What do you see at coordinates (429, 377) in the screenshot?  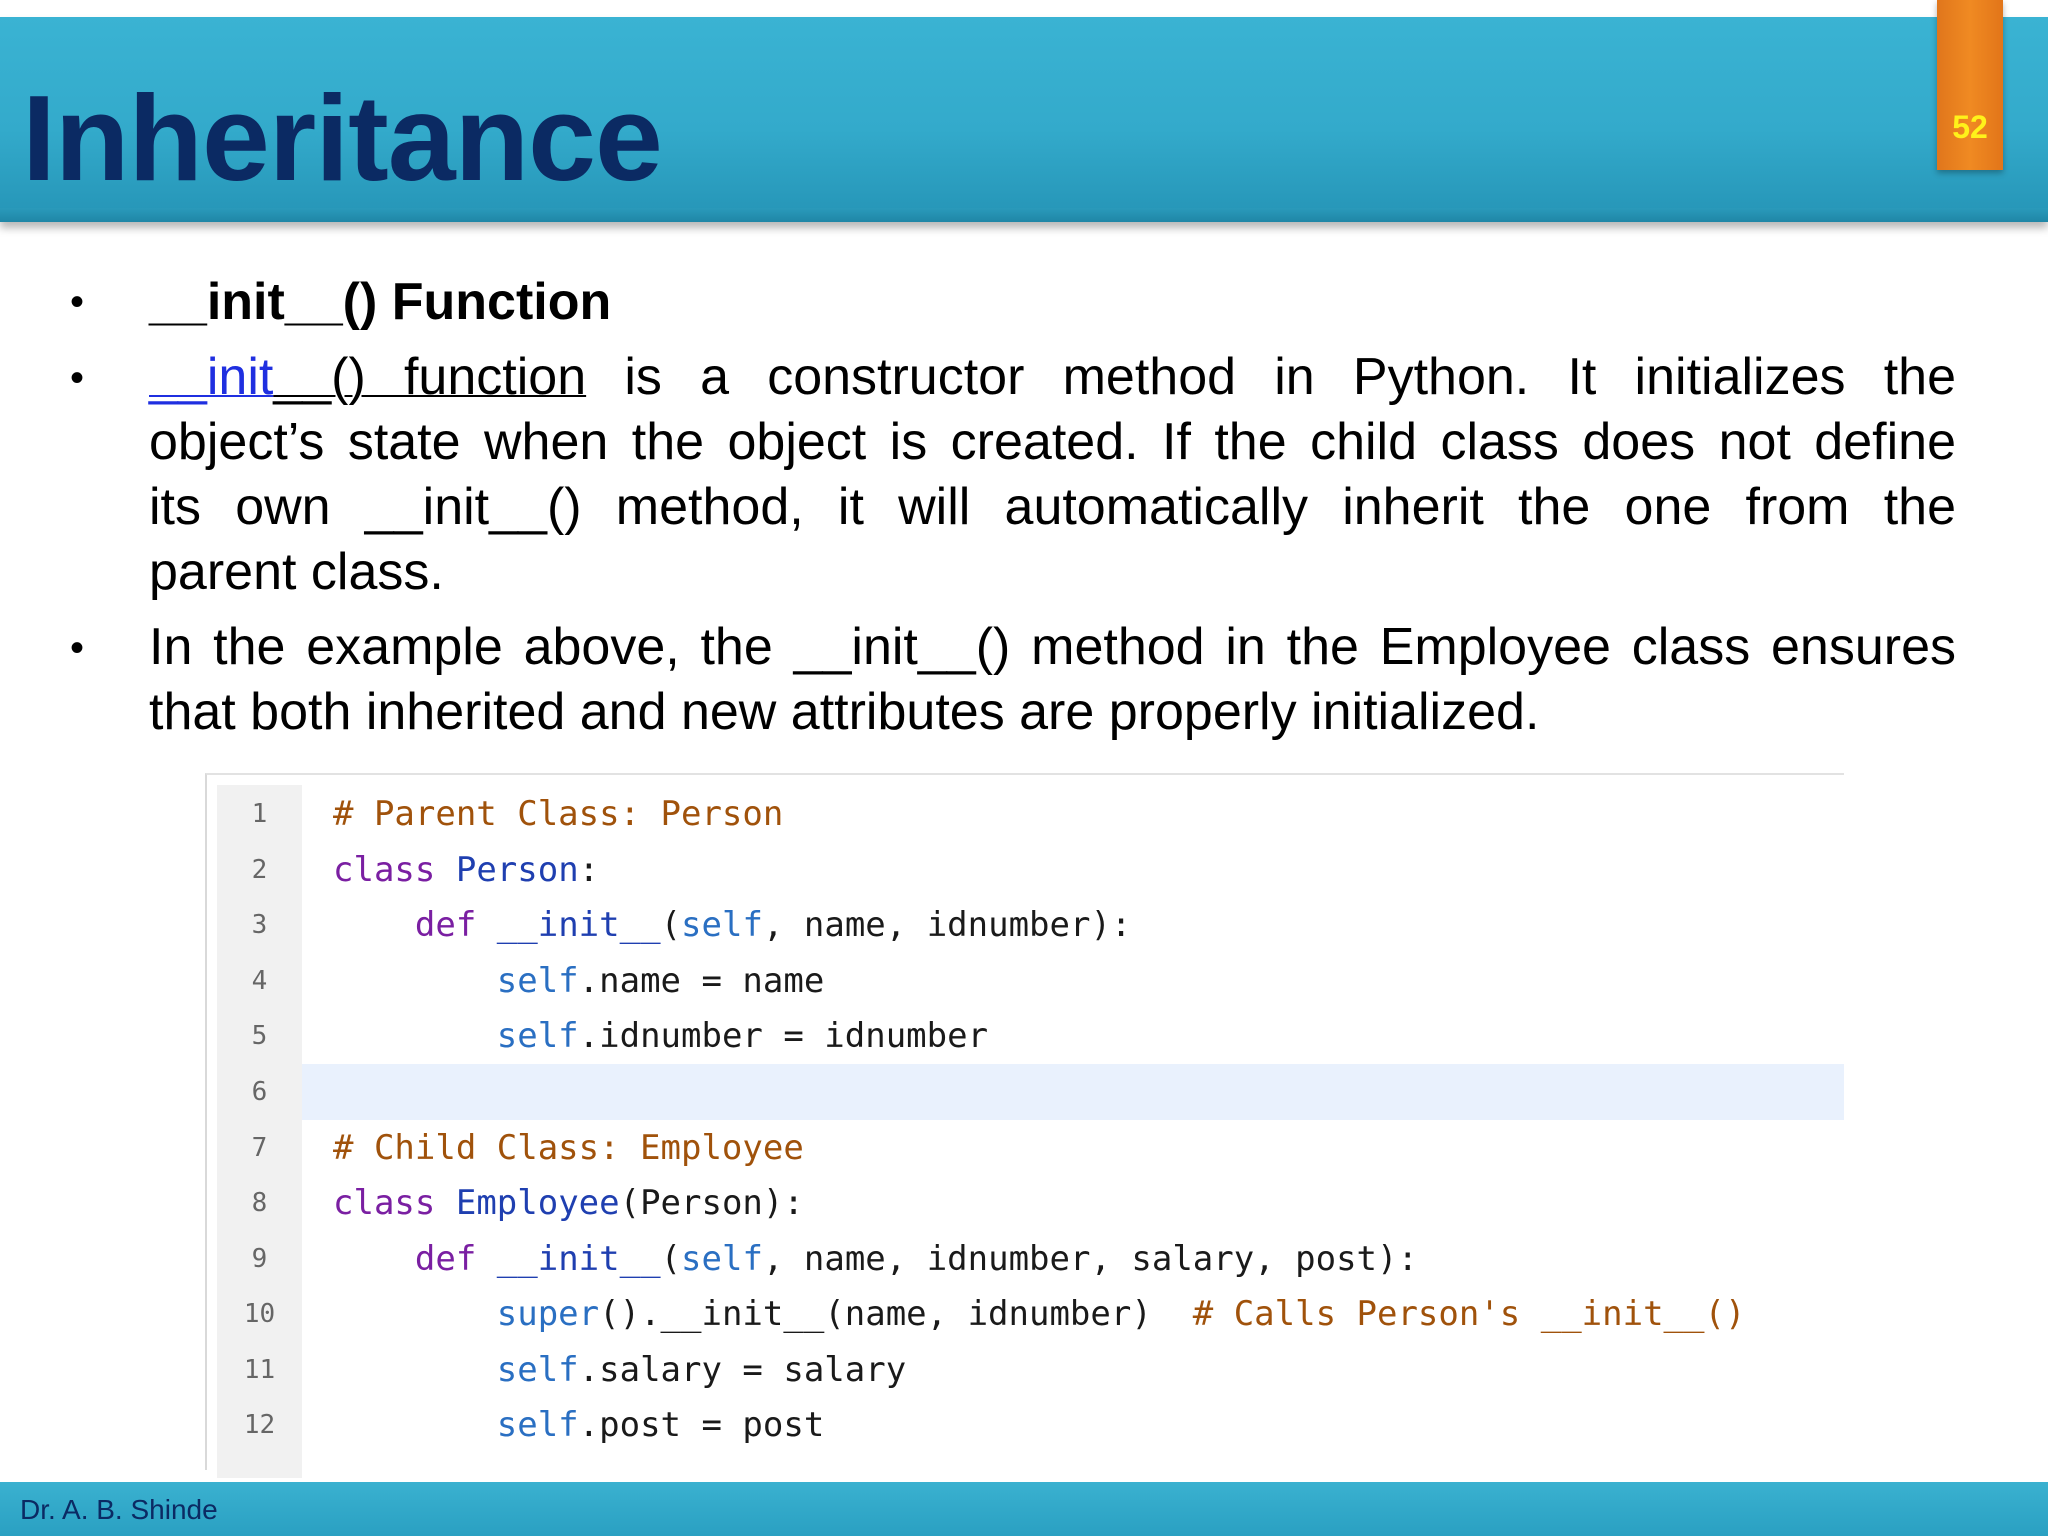 I see `init-function-link: __() function` at bounding box center [429, 377].